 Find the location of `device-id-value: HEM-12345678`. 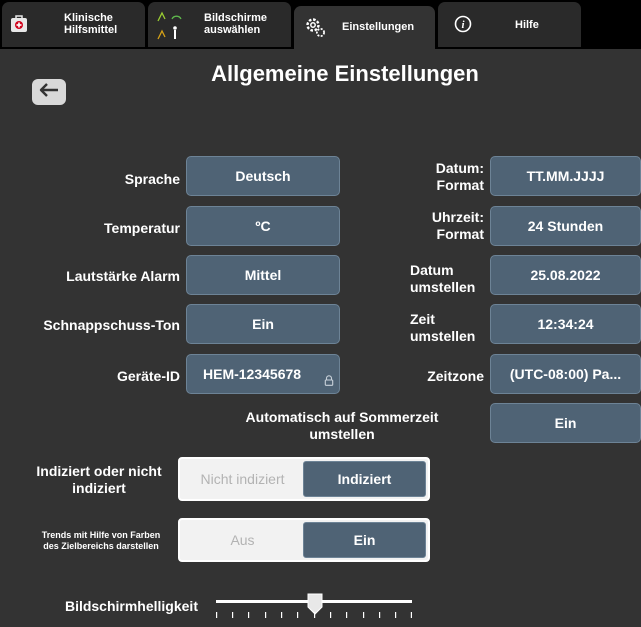

device-id-value: HEM-12345678 is located at coordinates (252, 374).